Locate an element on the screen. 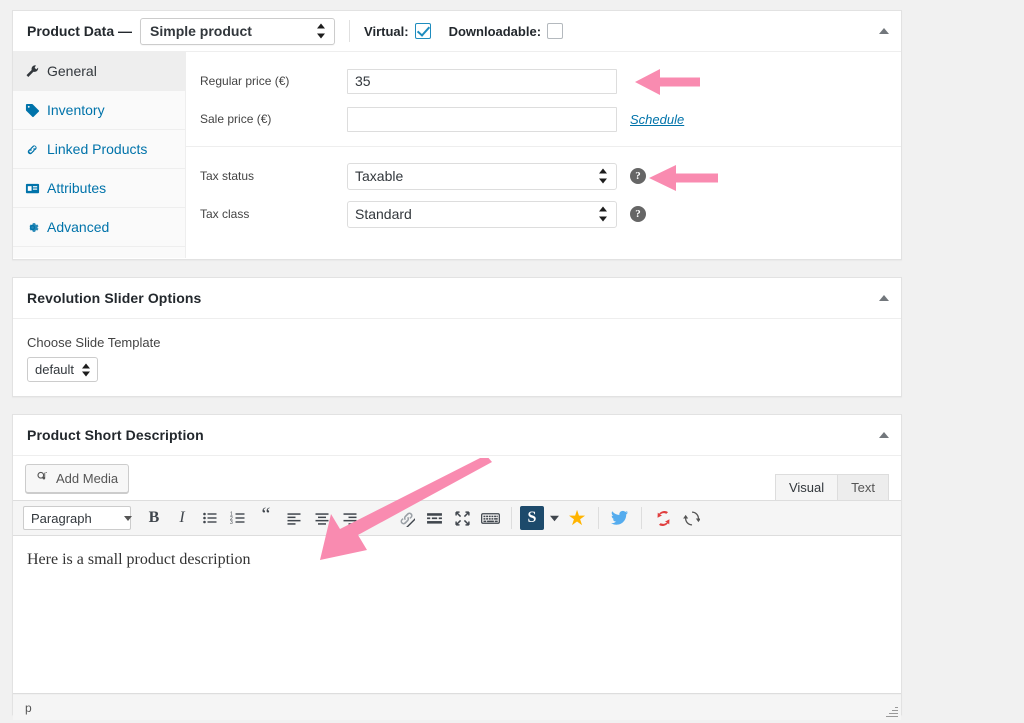 The width and height of the screenshot is (1024, 723). align-center-icon is located at coordinates (322, 518).